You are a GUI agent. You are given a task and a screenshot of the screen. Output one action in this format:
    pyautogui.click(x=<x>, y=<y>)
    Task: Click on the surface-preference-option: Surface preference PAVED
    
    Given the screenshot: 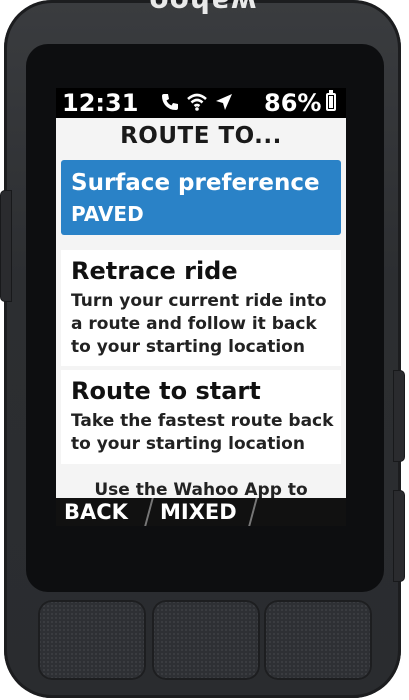 What is the action you would take?
    pyautogui.click(x=201, y=197)
    